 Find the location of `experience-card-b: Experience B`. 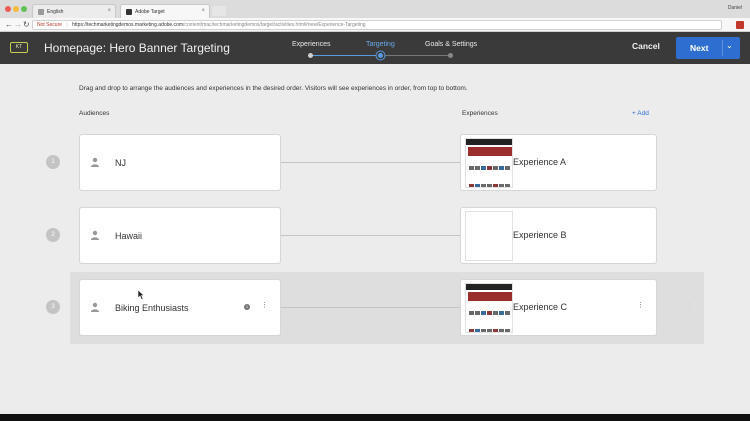

experience-card-b: Experience B is located at coordinates (558, 235).